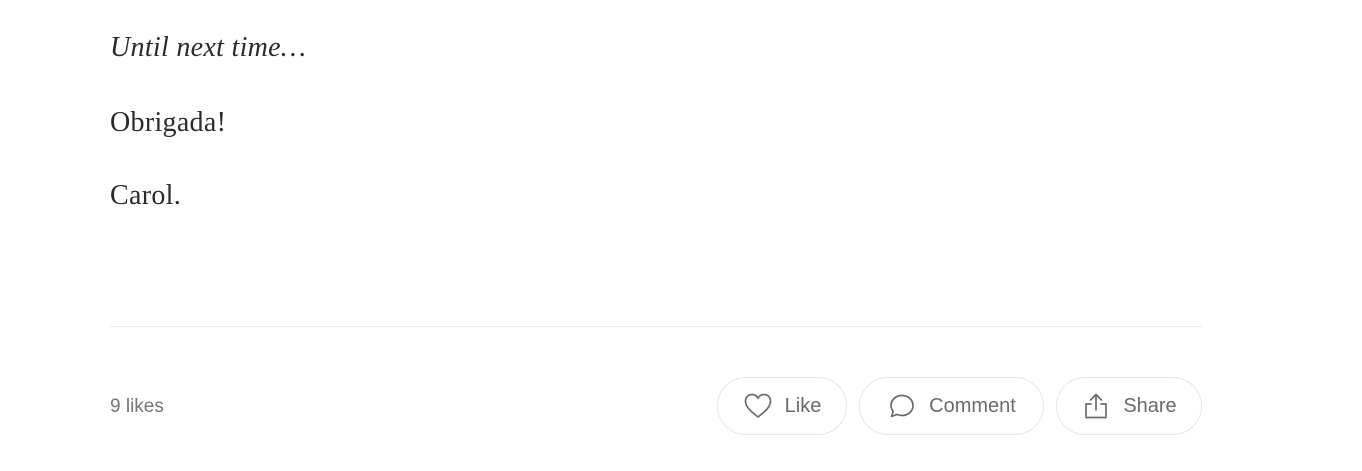 This screenshot has width=1362, height=471. What do you see at coordinates (803, 405) in the screenshot?
I see `like-label: Like` at bounding box center [803, 405].